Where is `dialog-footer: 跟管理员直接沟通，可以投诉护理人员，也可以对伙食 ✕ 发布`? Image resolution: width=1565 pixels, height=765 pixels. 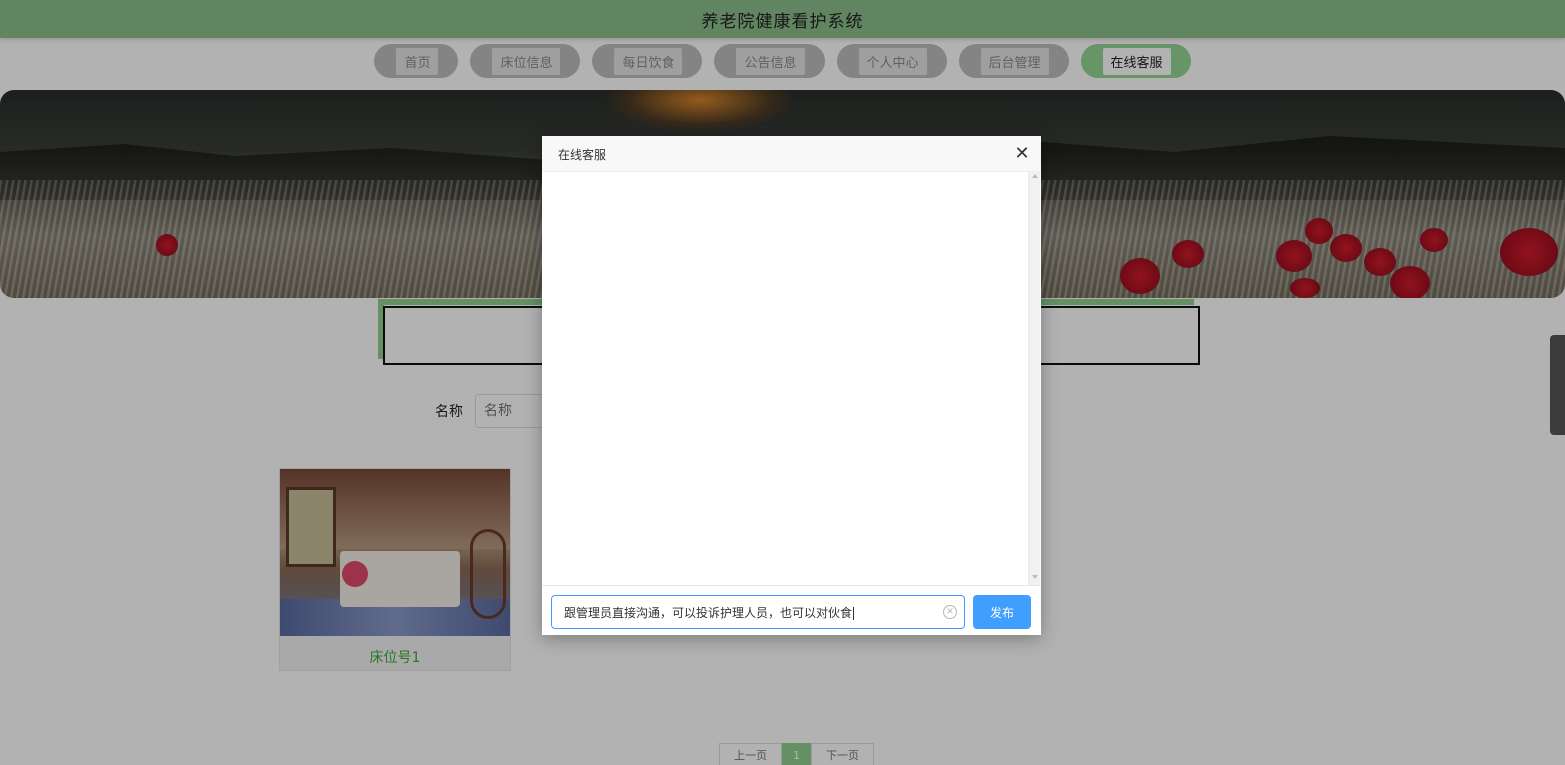 dialog-footer: 跟管理员直接沟通，可以投诉护理人员，也可以对伙食 ✕ 发布 is located at coordinates (791, 610).